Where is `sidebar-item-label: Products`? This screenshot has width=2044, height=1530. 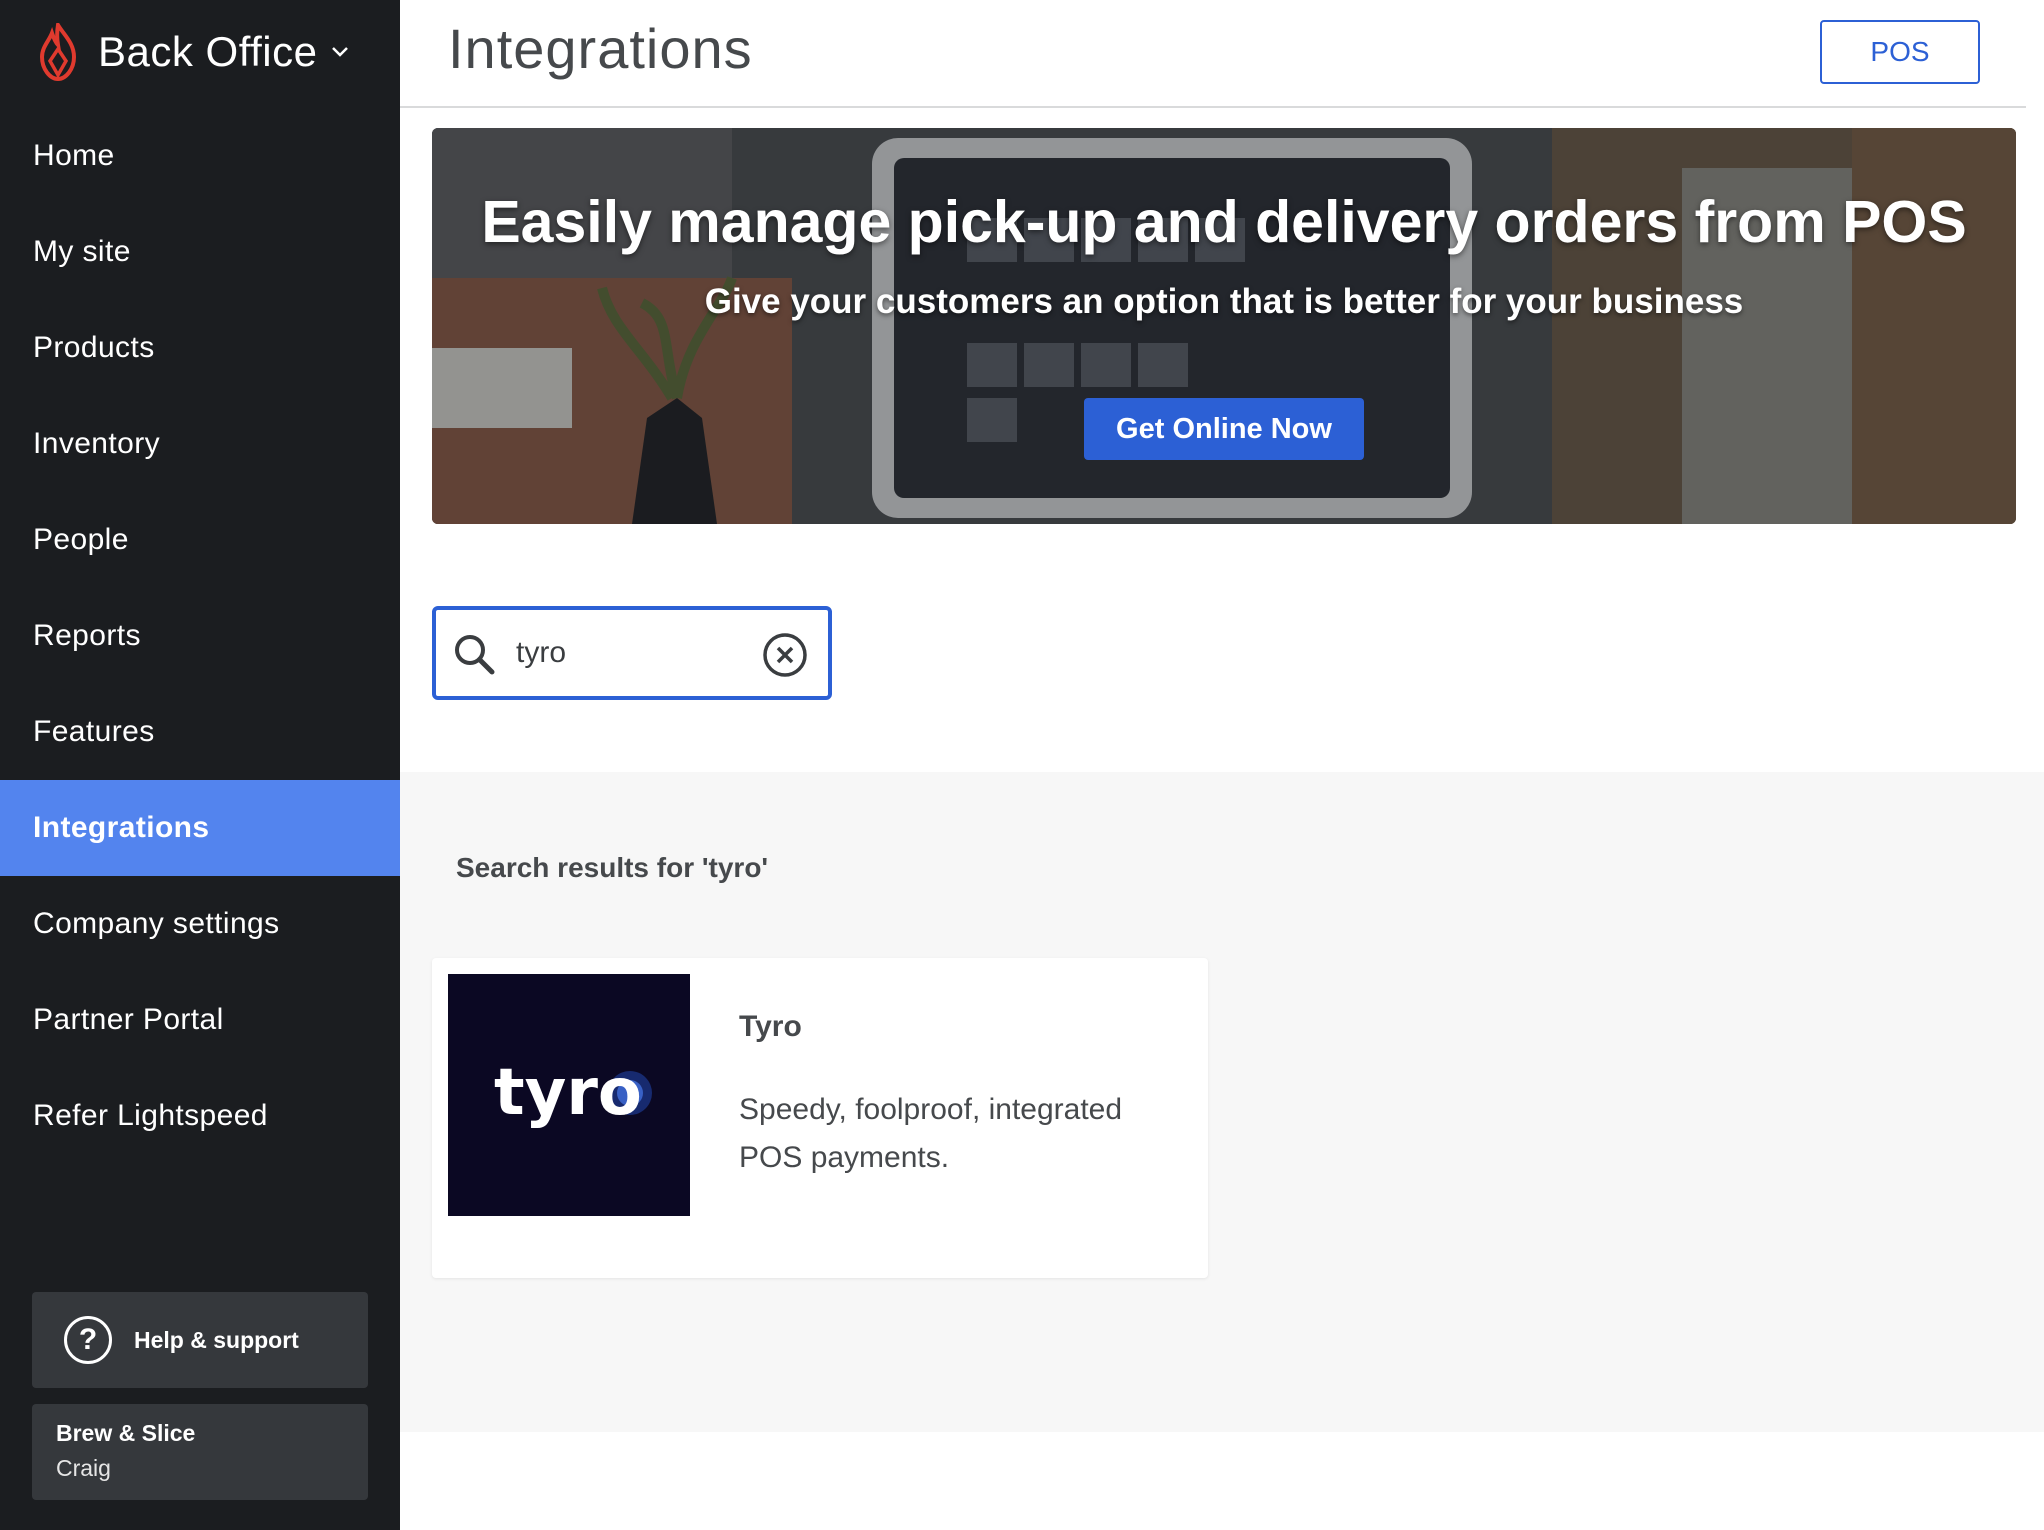
sidebar-item-label: Products is located at coordinates (94, 347).